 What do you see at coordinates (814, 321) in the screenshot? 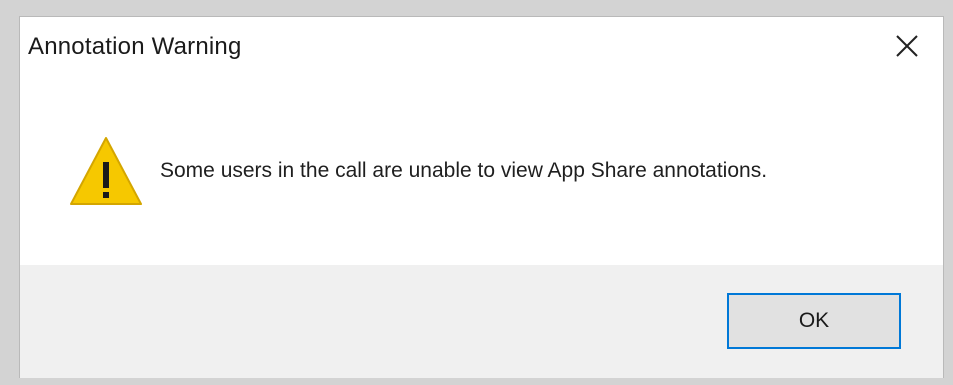
I see `ok-button: OK` at bounding box center [814, 321].